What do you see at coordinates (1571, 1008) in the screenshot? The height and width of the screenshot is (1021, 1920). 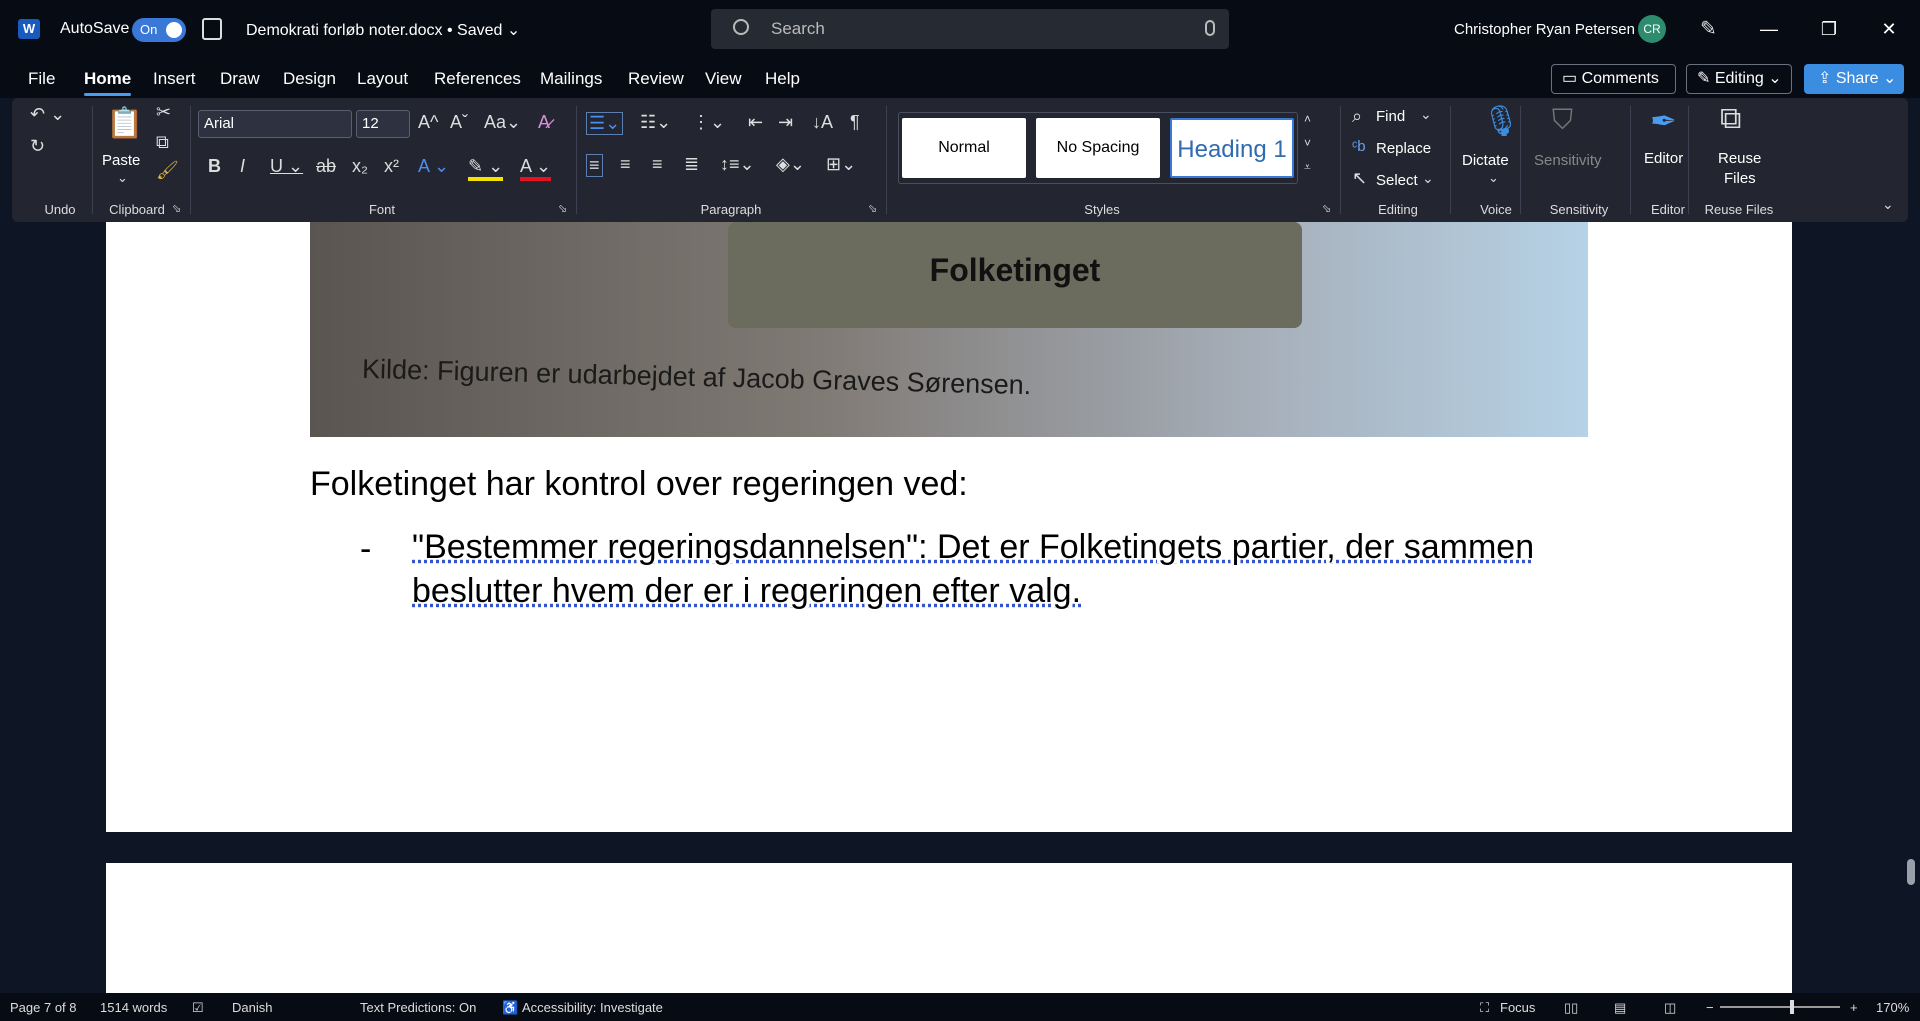 I see `read-mode-icon: ▯▯` at bounding box center [1571, 1008].